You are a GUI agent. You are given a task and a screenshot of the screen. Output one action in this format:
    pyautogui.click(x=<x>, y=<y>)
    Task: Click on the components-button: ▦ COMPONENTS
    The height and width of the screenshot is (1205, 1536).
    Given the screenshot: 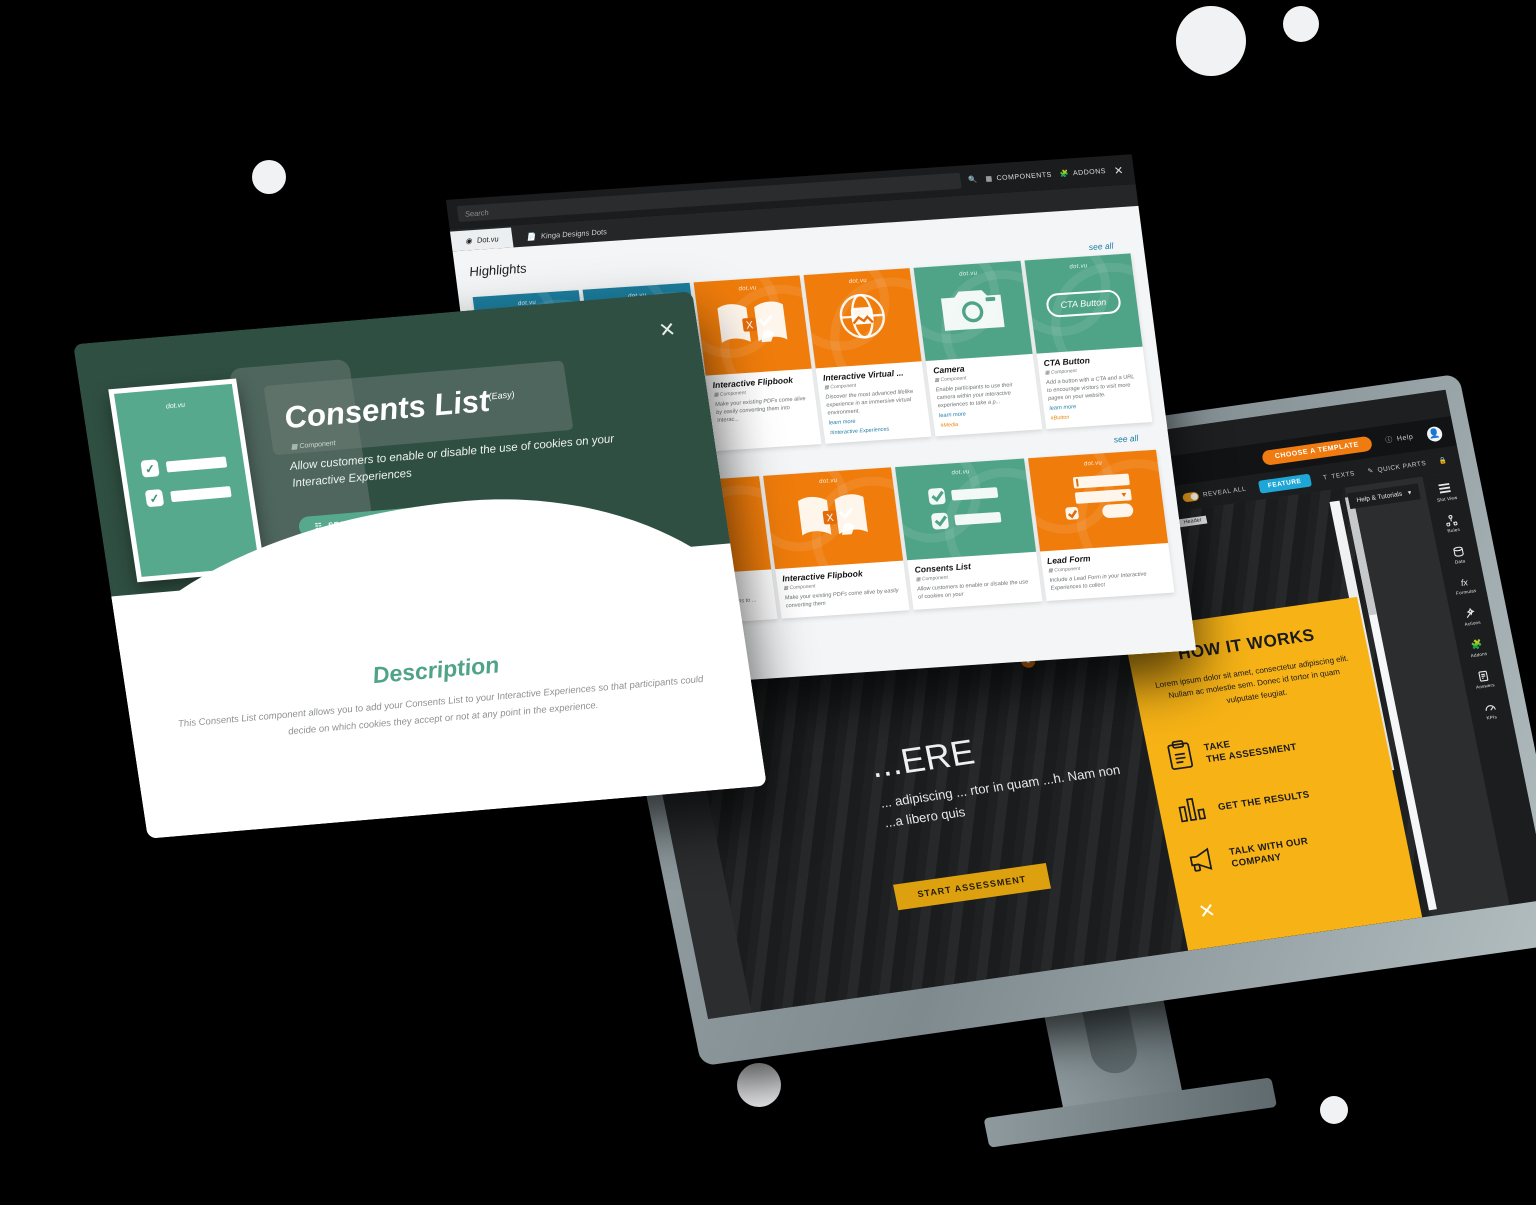 What is the action you would take?
    pyautogui.click(x=1018, y=177)
    